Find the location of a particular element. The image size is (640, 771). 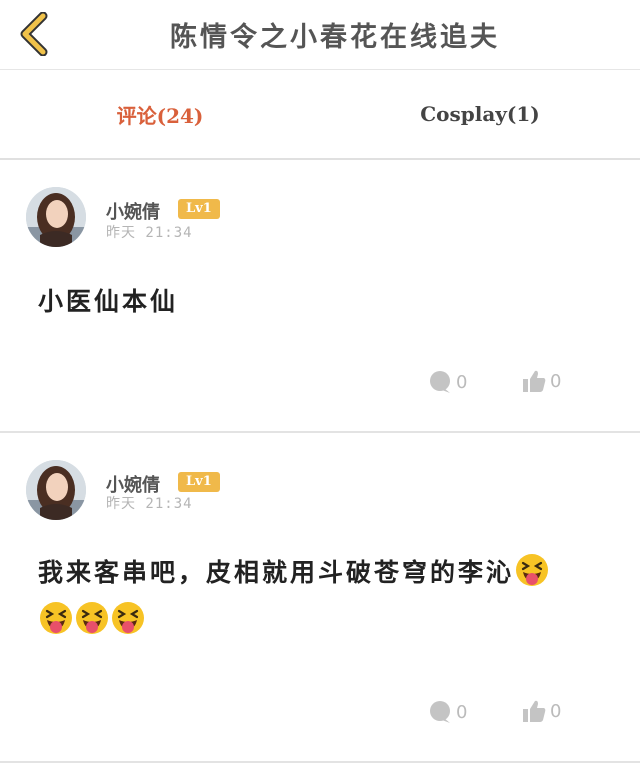

top-nav-bar: 陈情令之小春花在线追夫 is located at coordinates (320, 35).